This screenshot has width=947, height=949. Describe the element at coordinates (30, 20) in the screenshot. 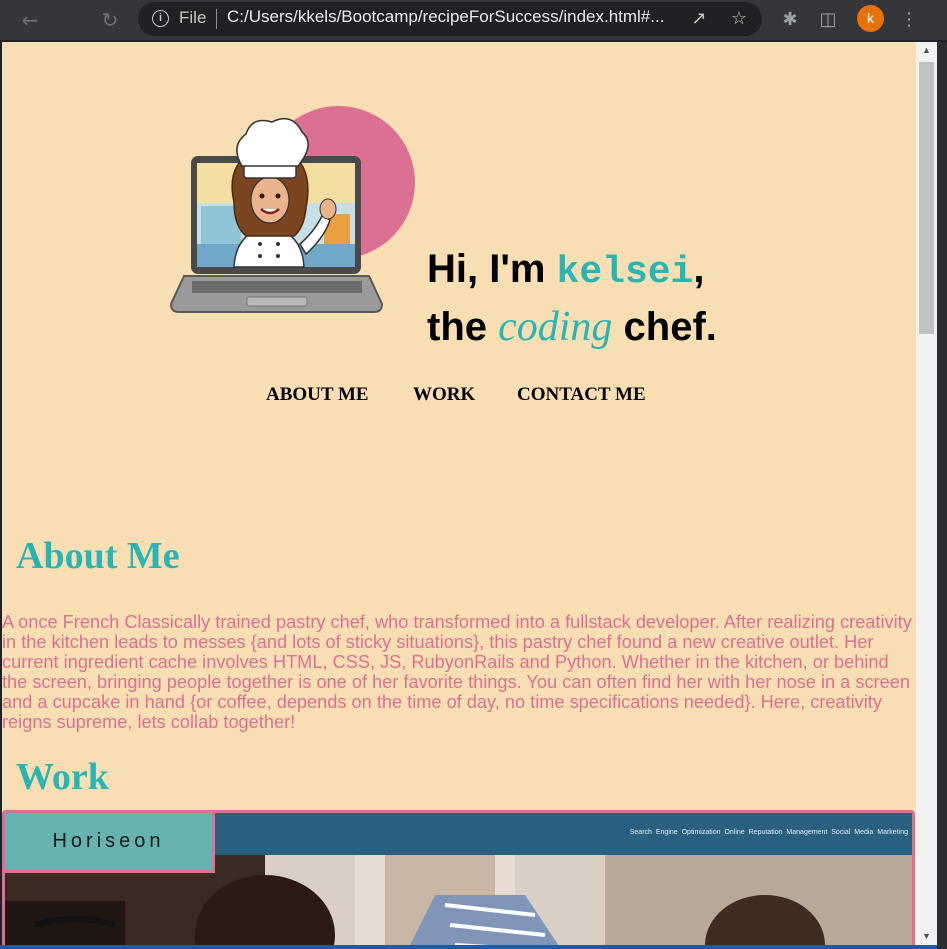

I see `back-icon: ←` at that location.